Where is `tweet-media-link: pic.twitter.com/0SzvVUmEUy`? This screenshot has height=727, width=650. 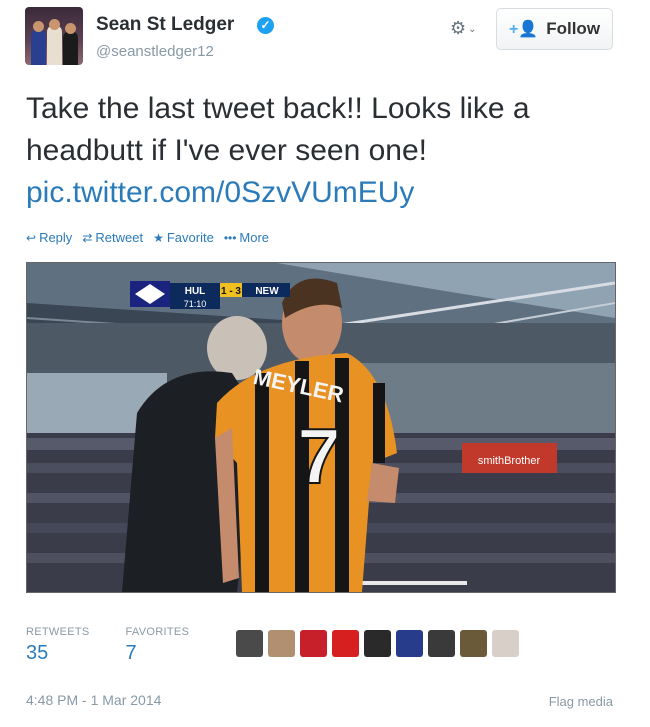
tweet-media-link: pic.twitter.com/0SzvVUmEUy is located at coordinates (326, 193).